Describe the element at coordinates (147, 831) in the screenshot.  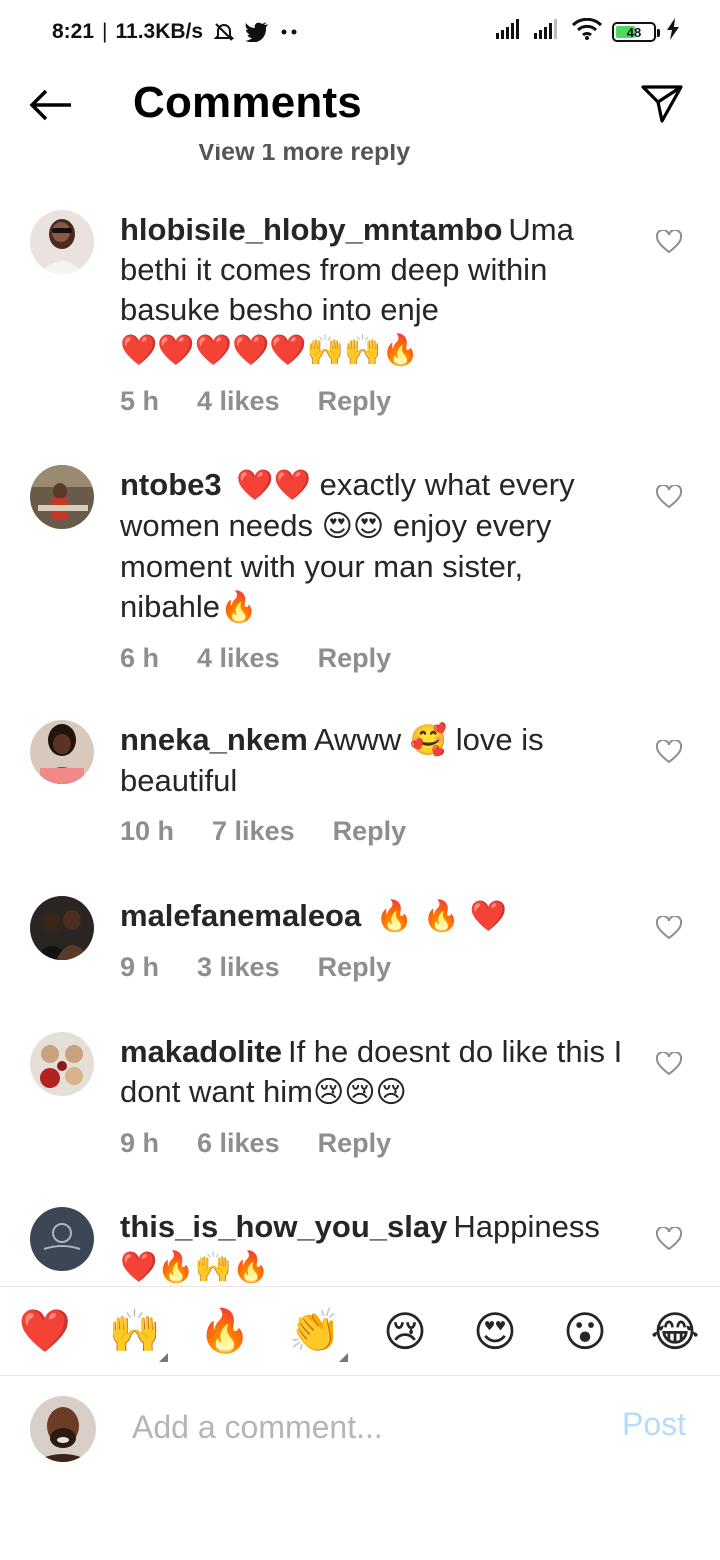
I see `comment-time: 10 h` at that location.